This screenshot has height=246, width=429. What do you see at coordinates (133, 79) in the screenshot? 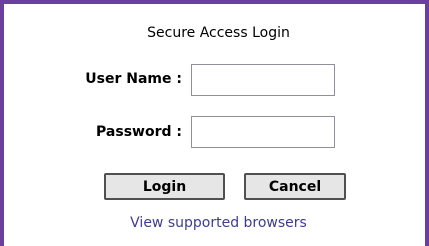
I see `username-label: User Name :` at bounding box center [133, 79].